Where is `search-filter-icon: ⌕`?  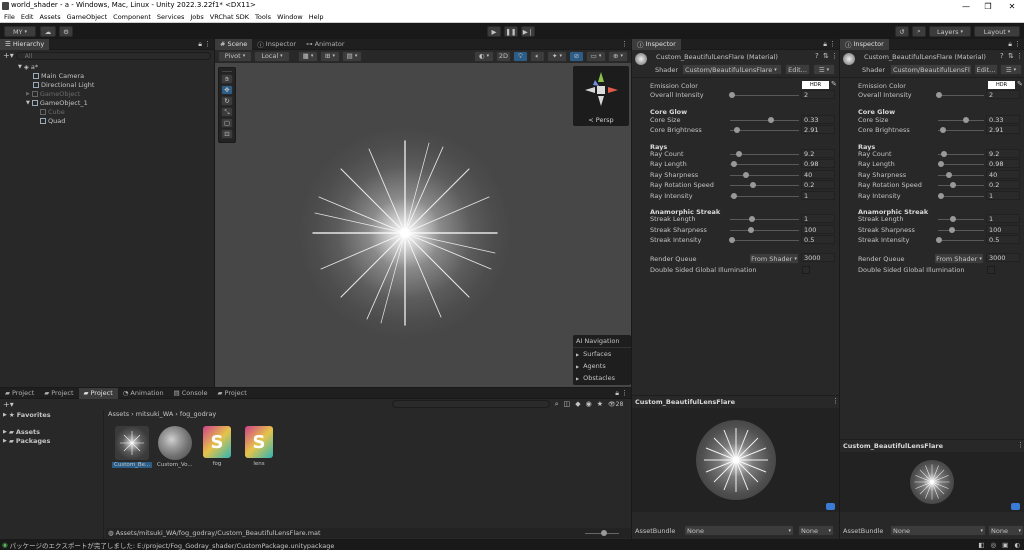
search-filter-icon: ⌕ is located at coordinates (557, 404).